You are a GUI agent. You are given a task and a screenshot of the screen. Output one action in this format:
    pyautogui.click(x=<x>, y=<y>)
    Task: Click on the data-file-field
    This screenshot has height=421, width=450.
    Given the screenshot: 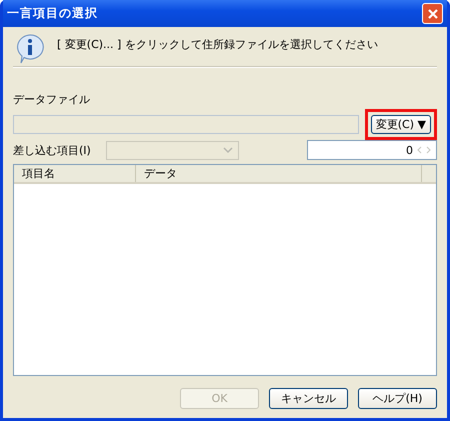 What is the action you would take?
    pyautogui.click(x=186, y=124)
    